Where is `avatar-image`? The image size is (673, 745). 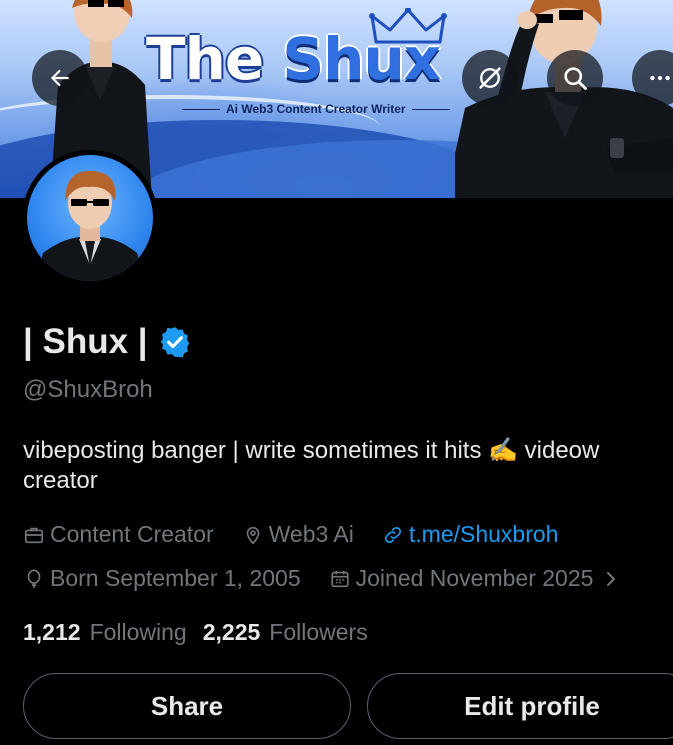
avatar-image is located at coordinates (90, 218).